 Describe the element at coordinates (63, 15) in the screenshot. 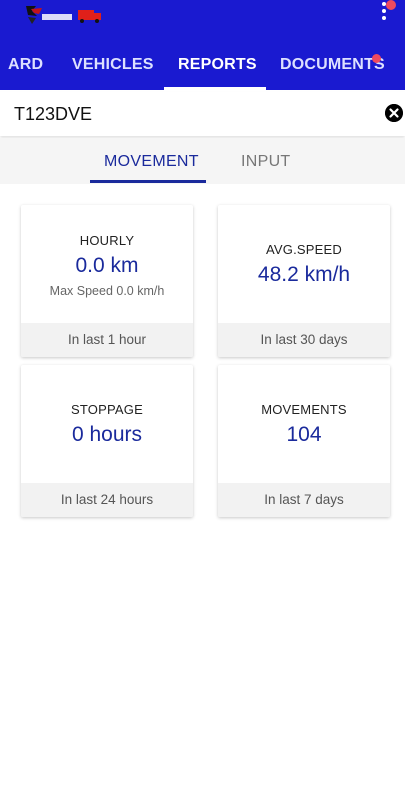

I see `company-logo` at that location.